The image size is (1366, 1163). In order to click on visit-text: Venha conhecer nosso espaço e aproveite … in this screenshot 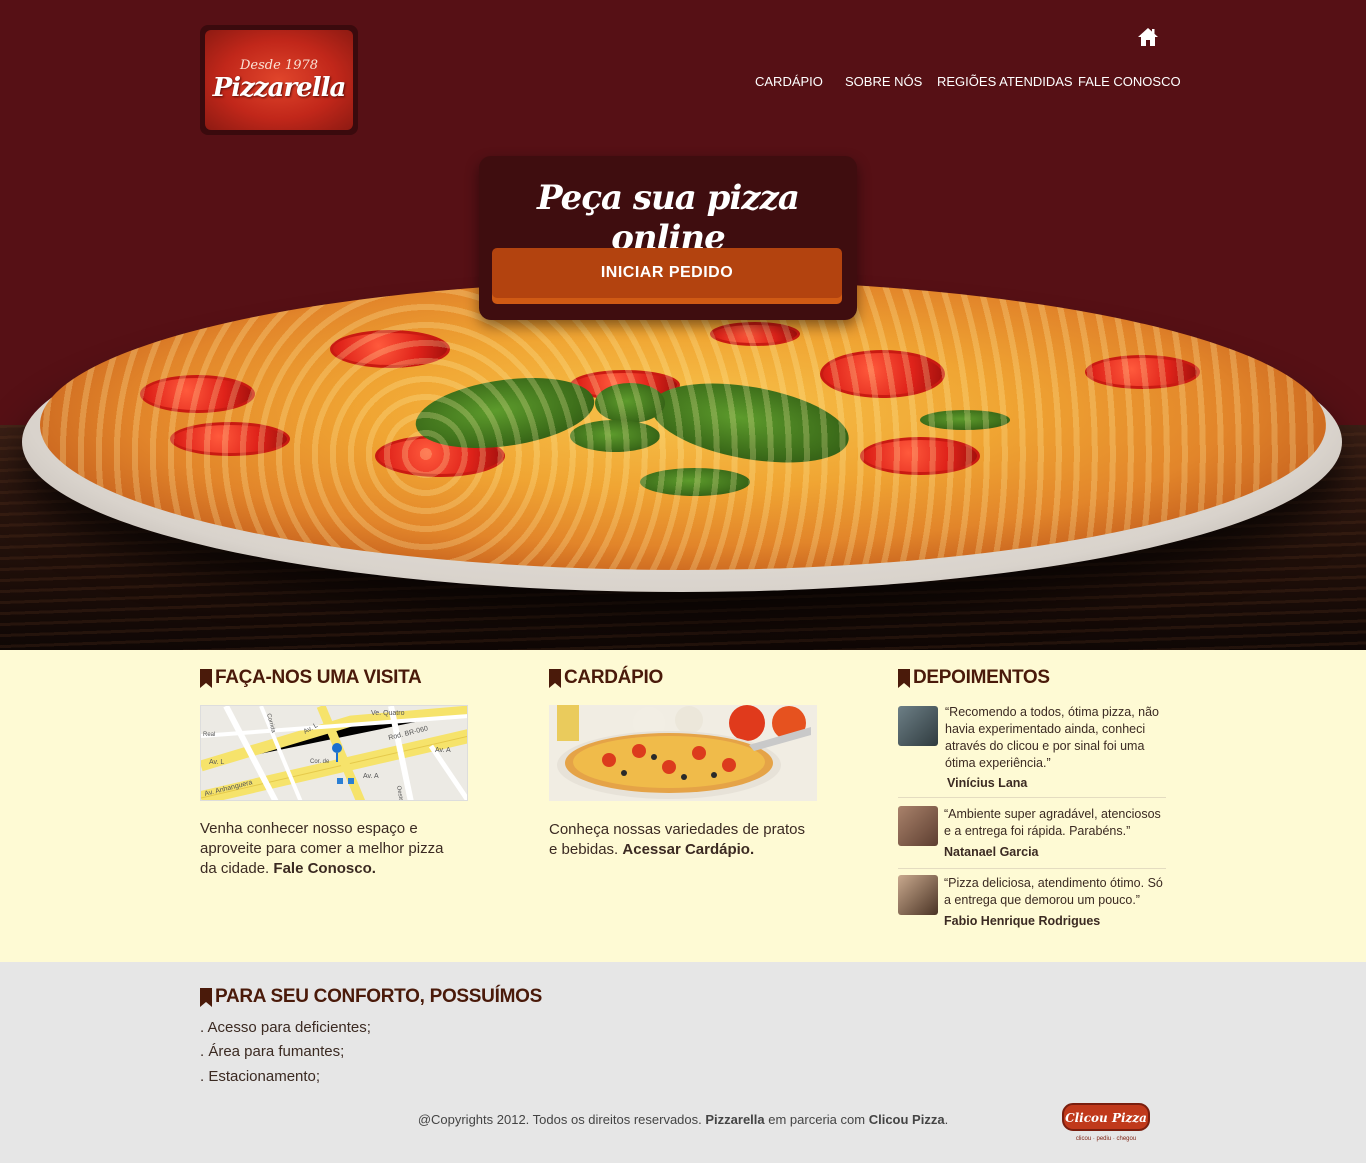, I will do `click(322, 848)`.